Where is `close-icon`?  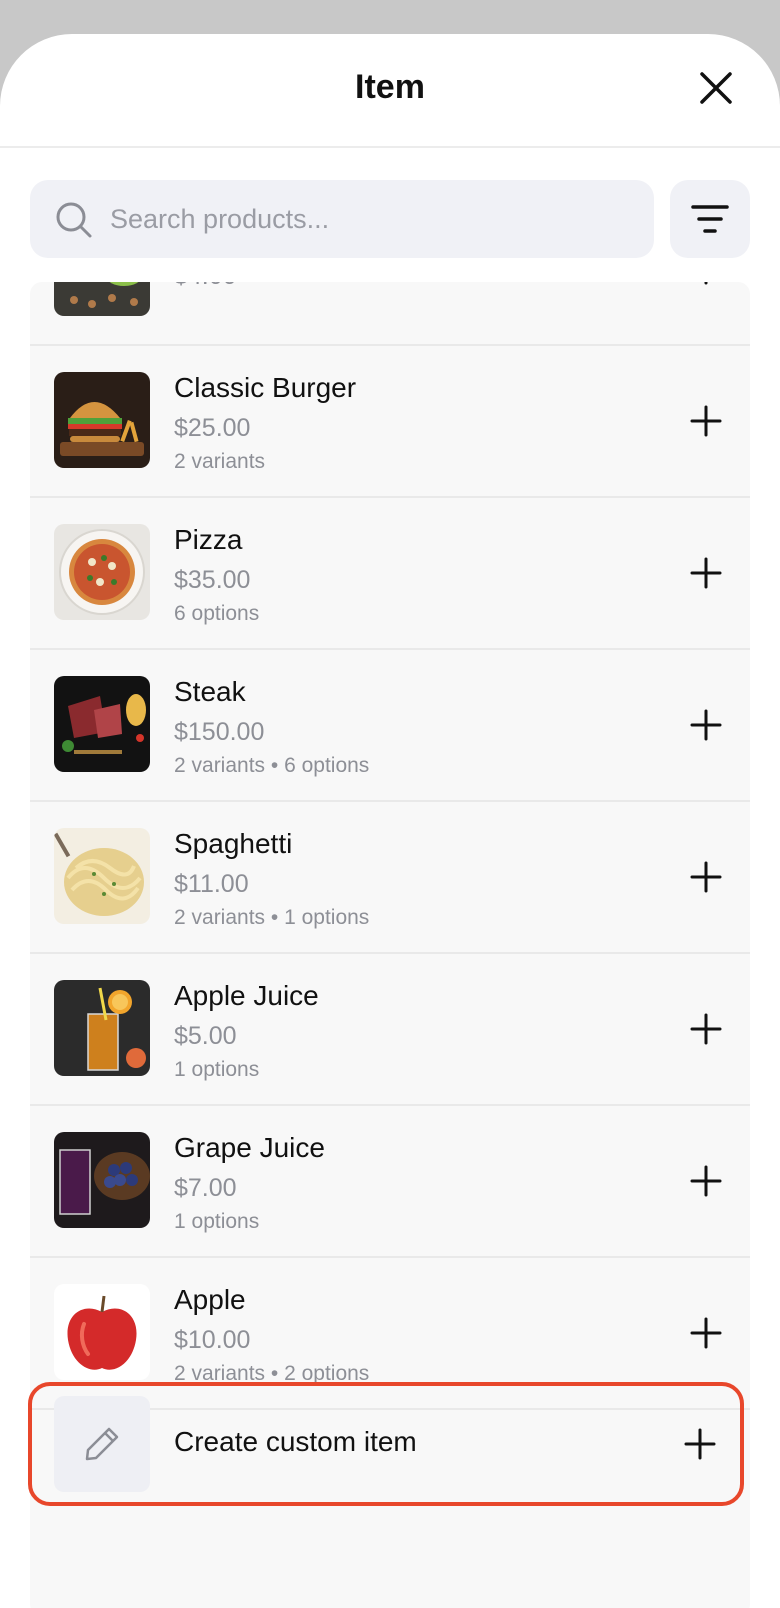 close-icon is located at coordinates (716, 88).